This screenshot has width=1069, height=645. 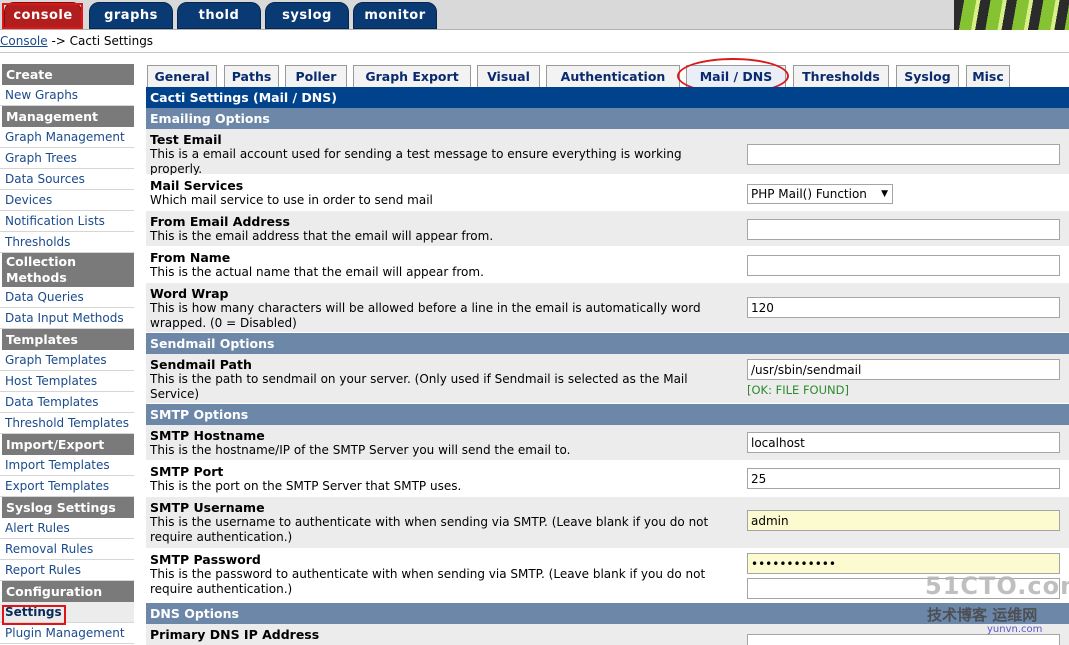 I want to click on smtp-password-confirm-input, so click(x=903, y=588).